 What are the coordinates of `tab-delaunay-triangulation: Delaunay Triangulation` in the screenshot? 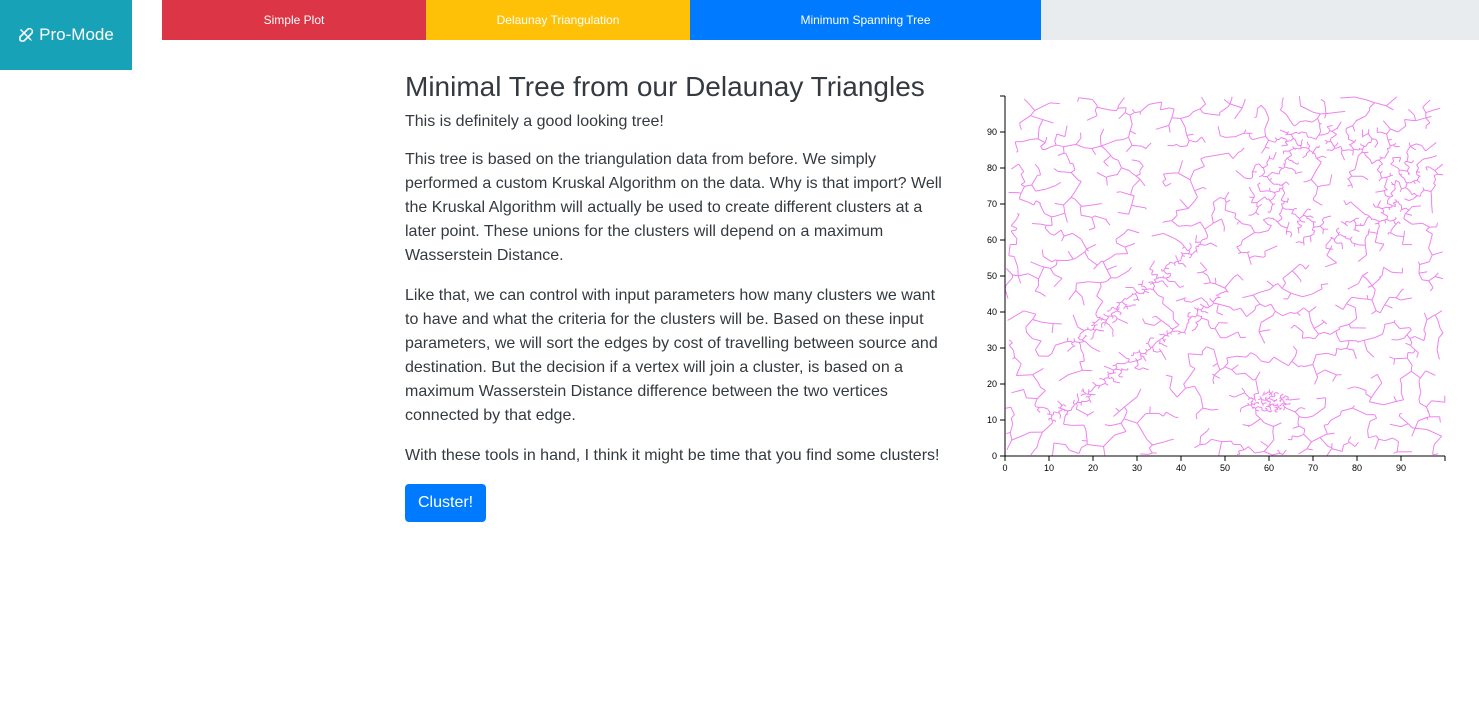 It's located at (558, 20).